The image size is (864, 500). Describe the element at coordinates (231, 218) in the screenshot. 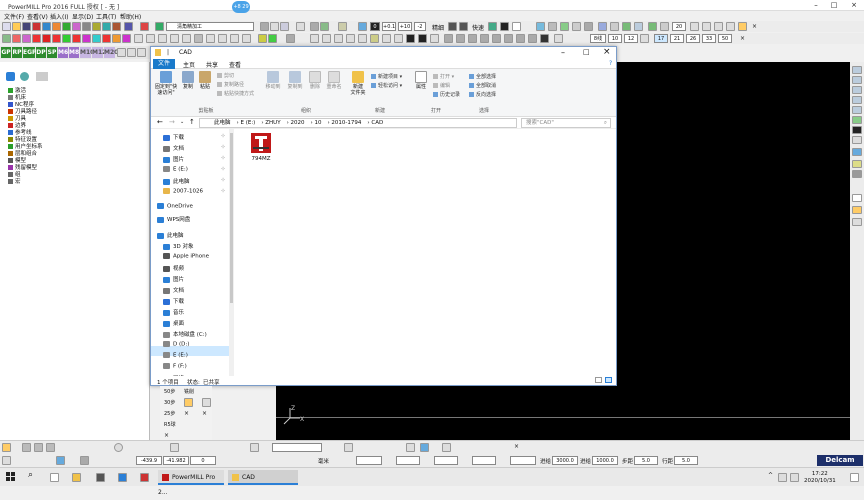

I see `nav-scroll-thumb` at that location.